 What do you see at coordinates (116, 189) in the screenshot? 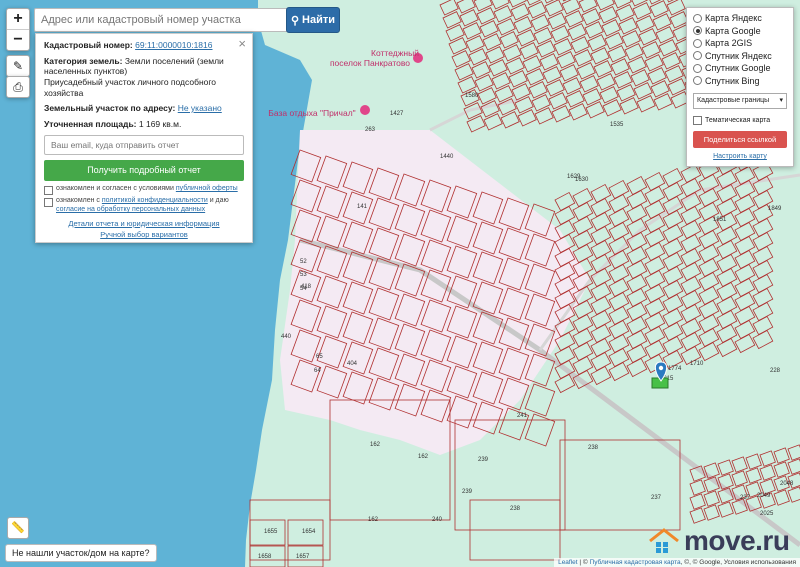
I see `agree-offer-text: ознакомлен и согласен с условиями` at bounding box center [116, 189].